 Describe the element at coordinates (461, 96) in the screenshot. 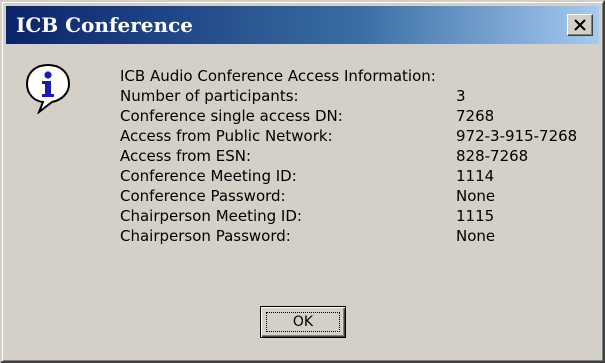

I see `row-value: 3` at that location.